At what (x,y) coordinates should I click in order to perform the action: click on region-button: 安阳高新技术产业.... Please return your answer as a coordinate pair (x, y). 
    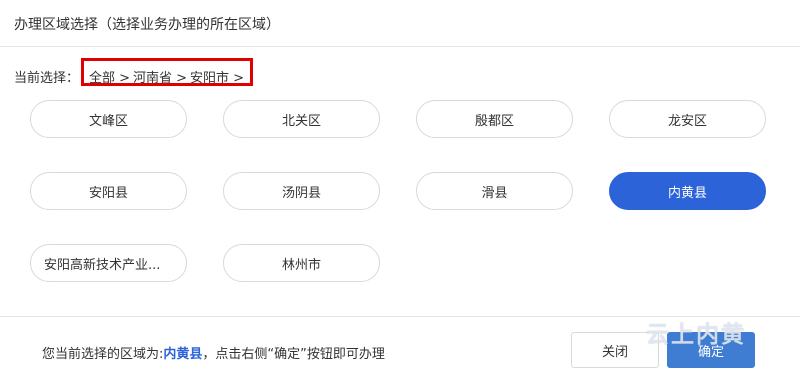
    Looking at the image, I should click on (108, 263).